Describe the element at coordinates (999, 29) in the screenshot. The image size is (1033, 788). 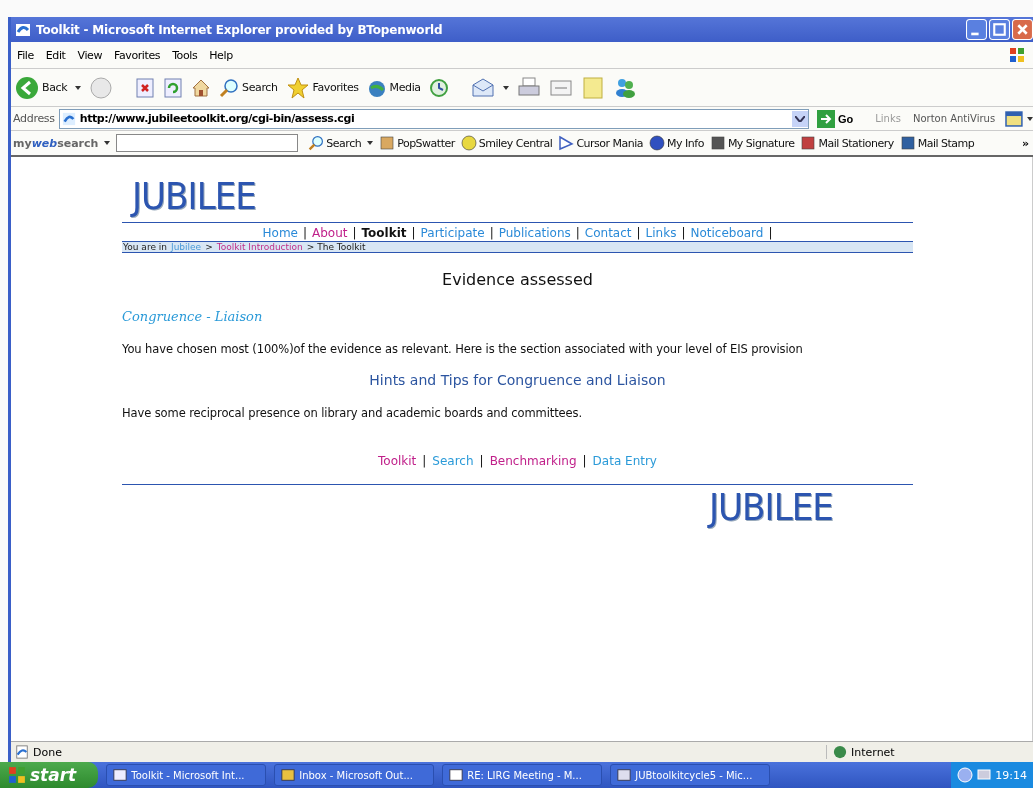
I see `maximize-button` at that location.